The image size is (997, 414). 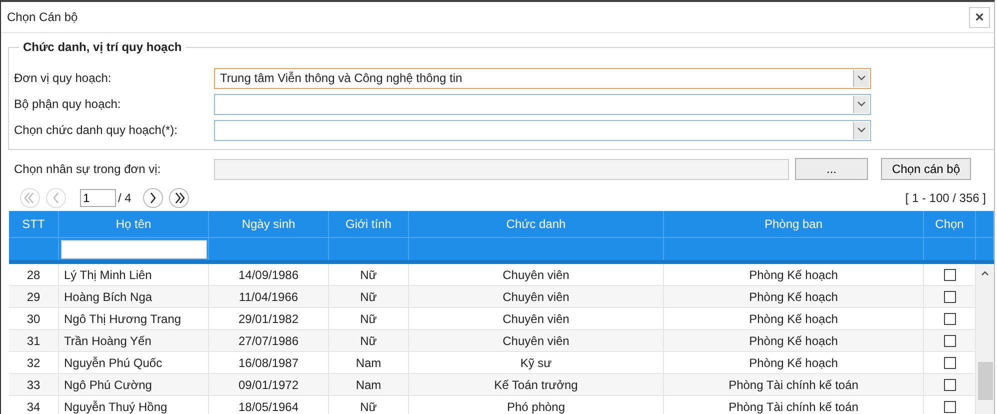 What do you see at coordinates (134, 384) in the screenshot?
I see `table-cell: Ngô Phú Cường` at bounding box center [134, 384].